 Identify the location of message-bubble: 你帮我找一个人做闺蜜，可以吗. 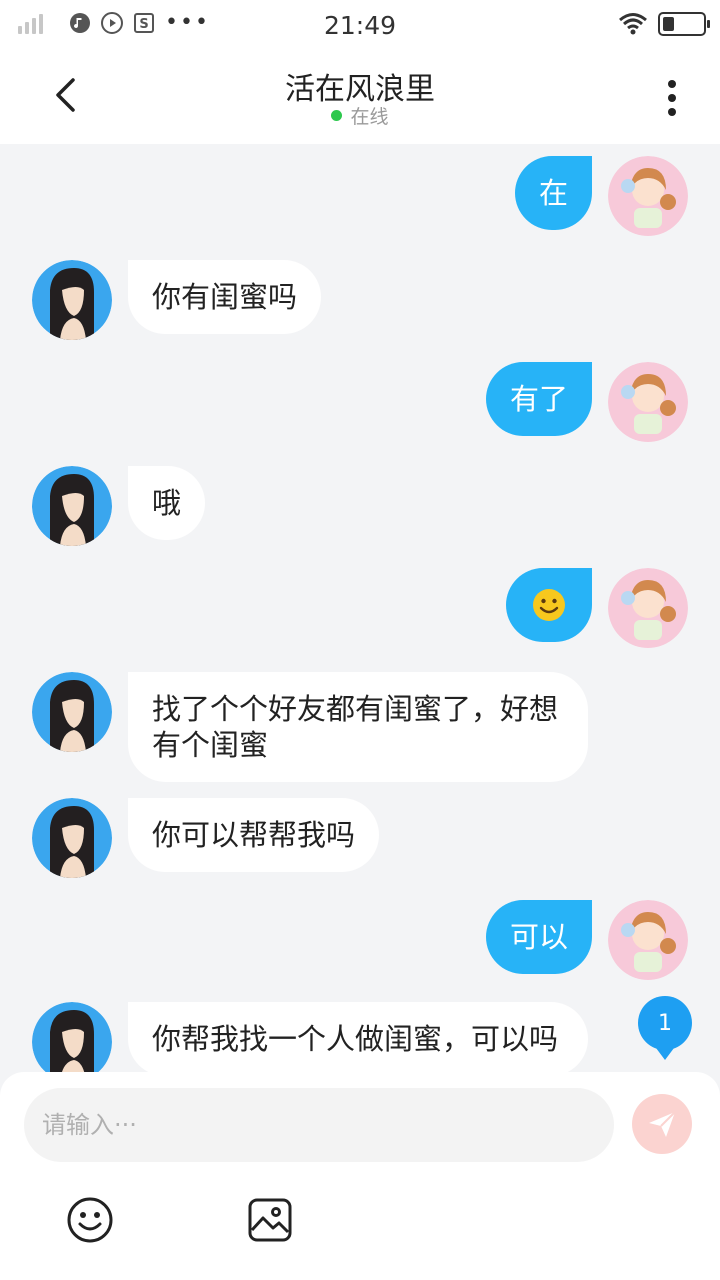
(358, 1037).